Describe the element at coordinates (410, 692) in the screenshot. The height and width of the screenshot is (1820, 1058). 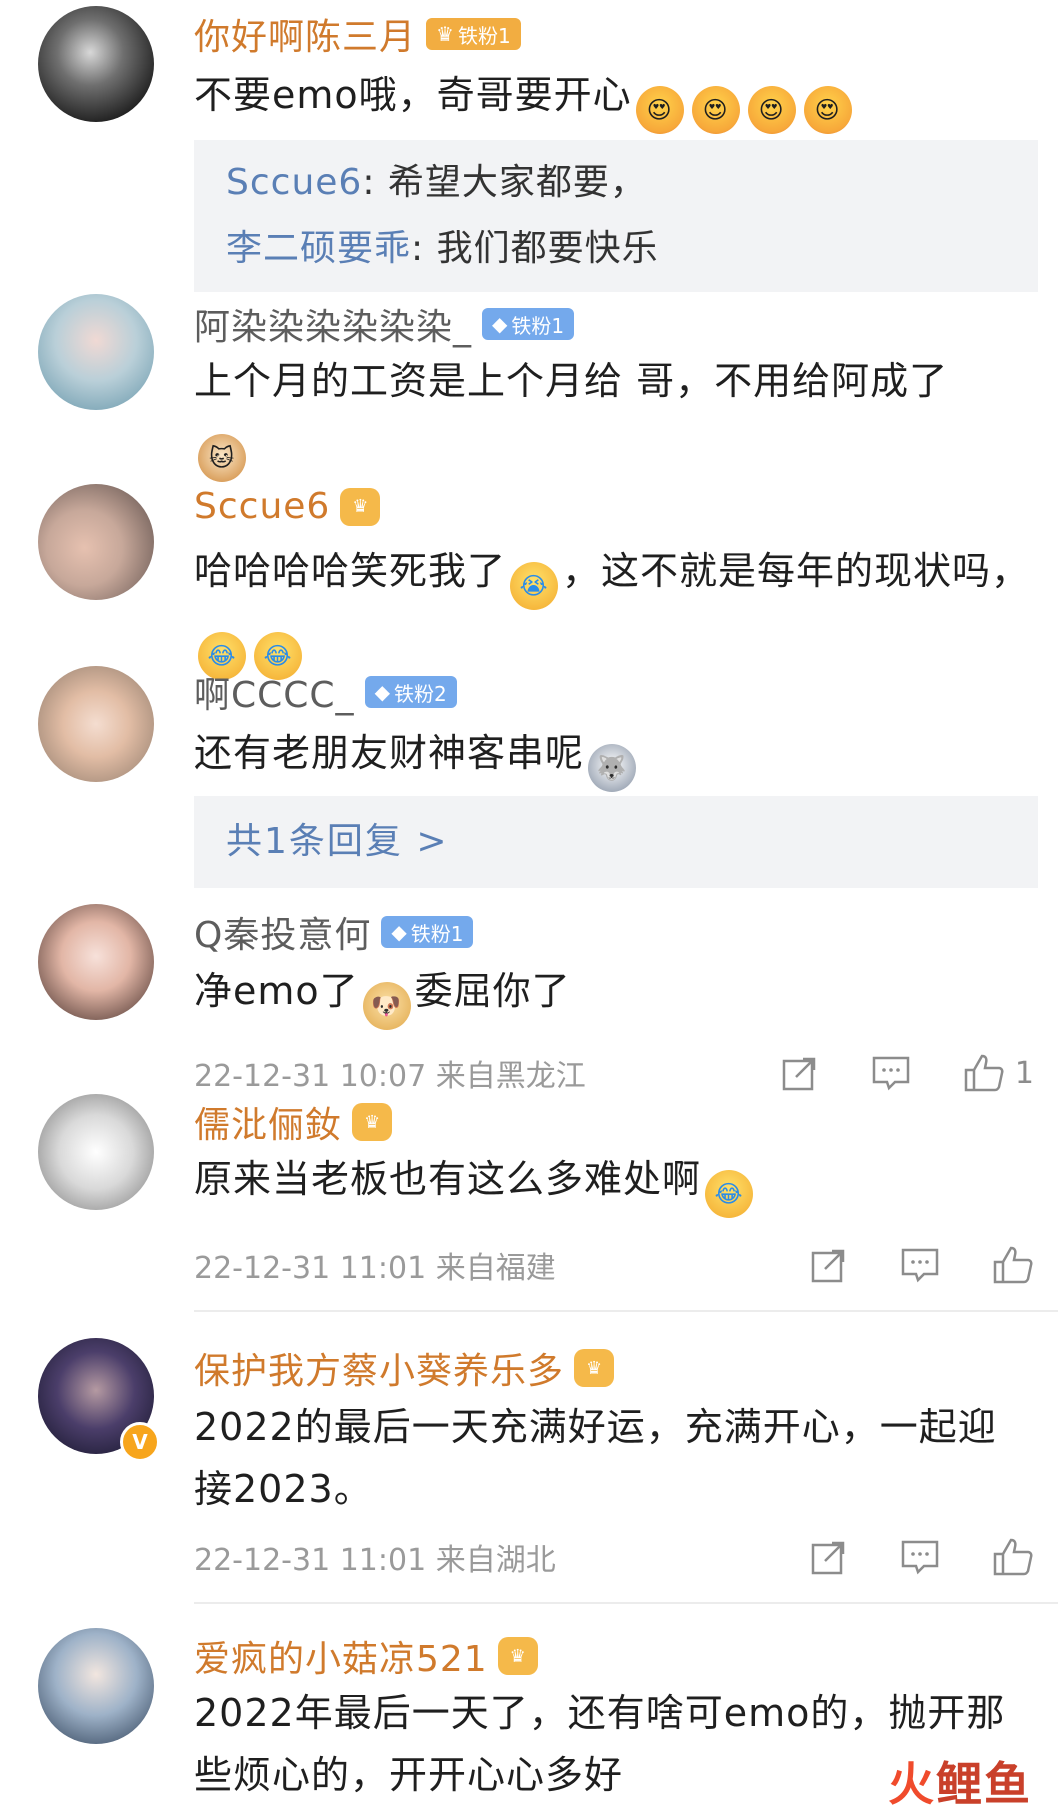
I see `fan-badge: ◆ 铁粉2` at that location.